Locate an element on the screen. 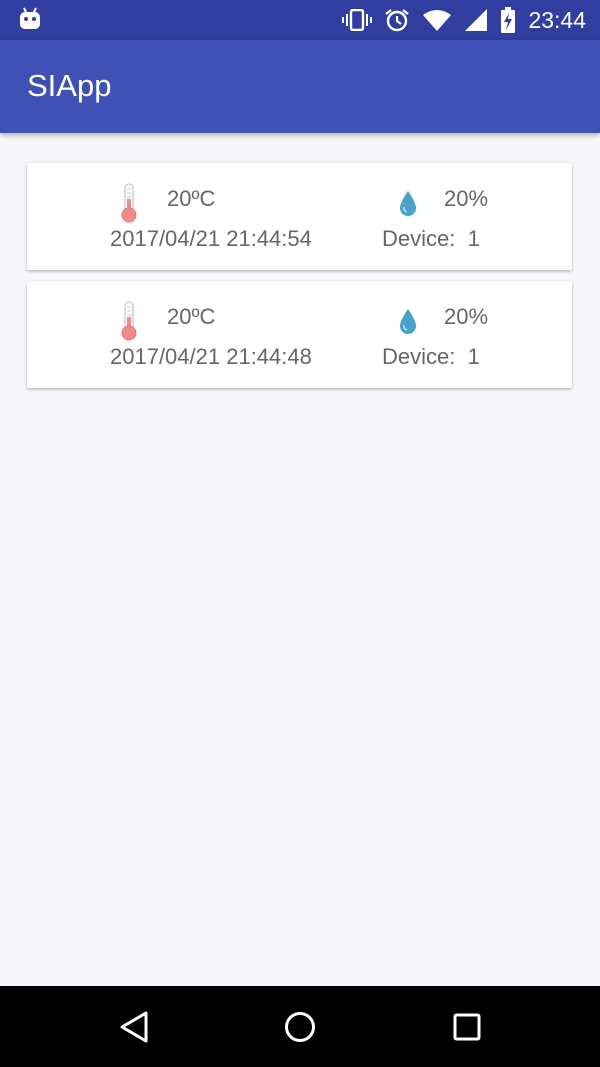  reading-timestamp: 2017/04/21 21:44:54 is located at coordinates (211, 238).